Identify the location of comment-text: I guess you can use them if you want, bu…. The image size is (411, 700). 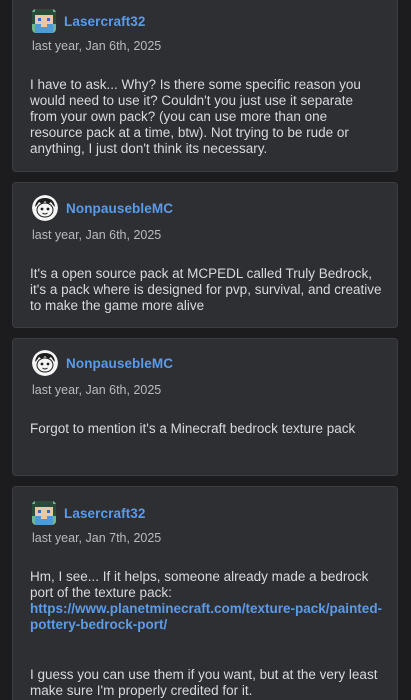
(204, 682).